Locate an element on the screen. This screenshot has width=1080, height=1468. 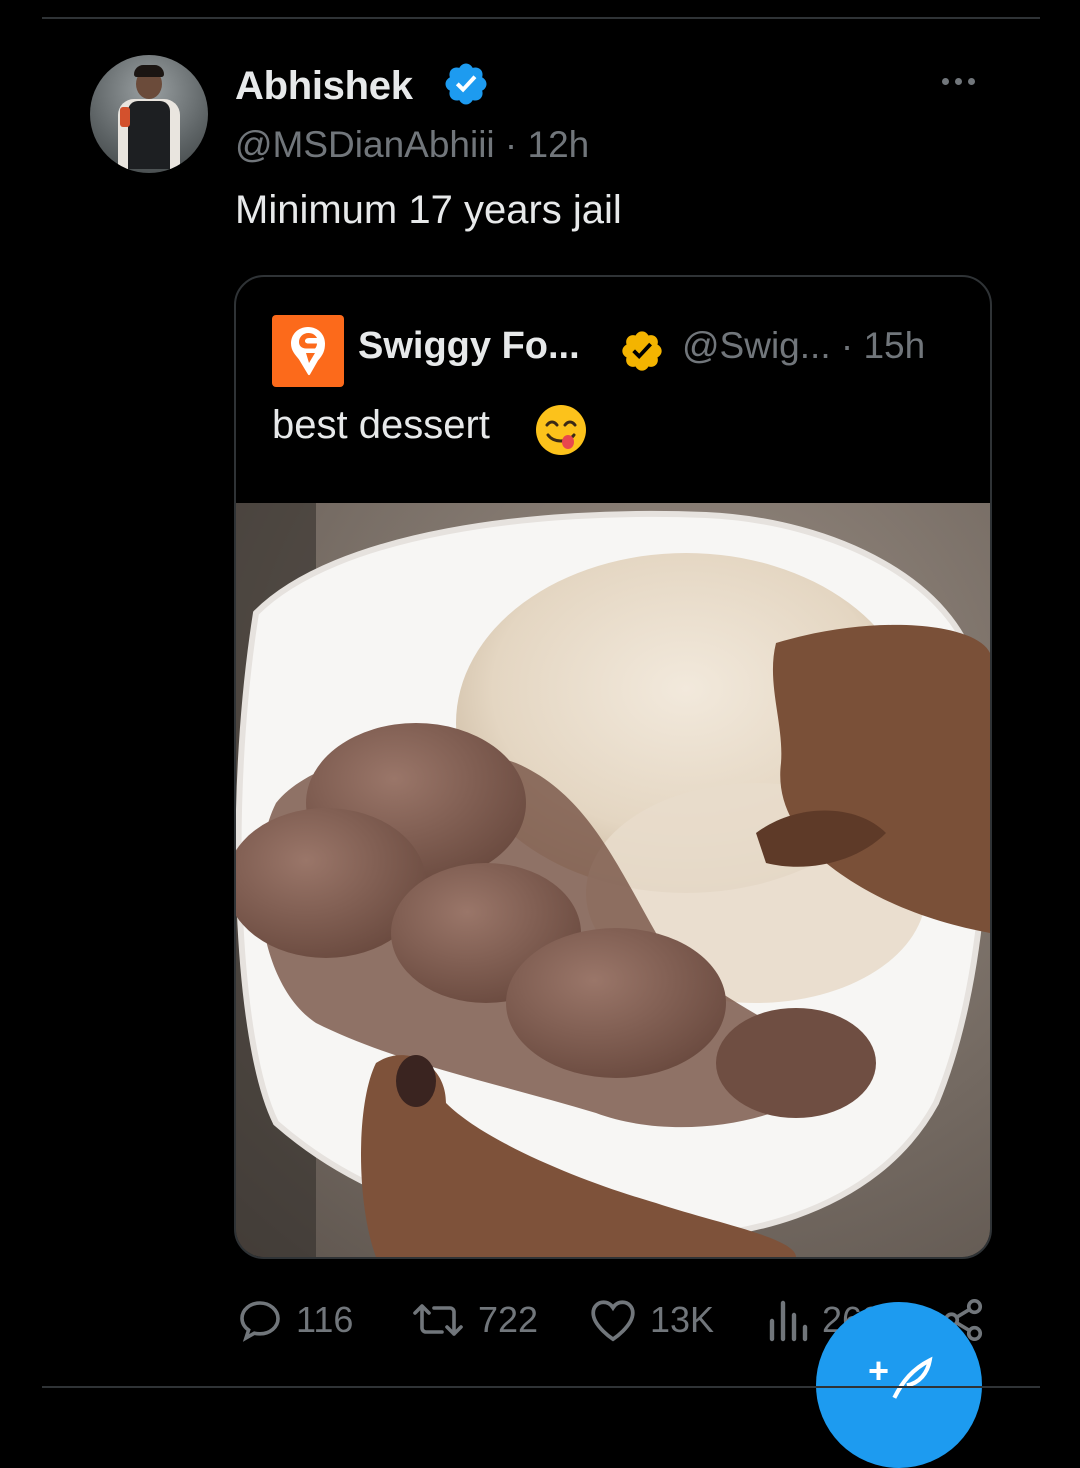
avatar-vest is located at coordinates (149, 135).